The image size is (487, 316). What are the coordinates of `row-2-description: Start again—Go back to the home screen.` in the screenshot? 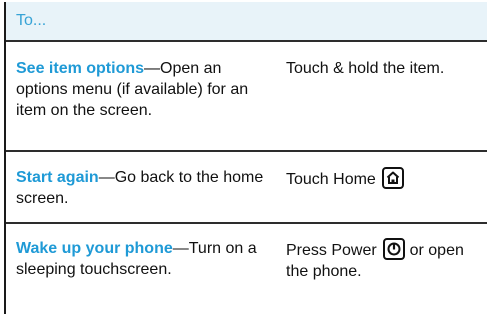 It's located at (146, 188).